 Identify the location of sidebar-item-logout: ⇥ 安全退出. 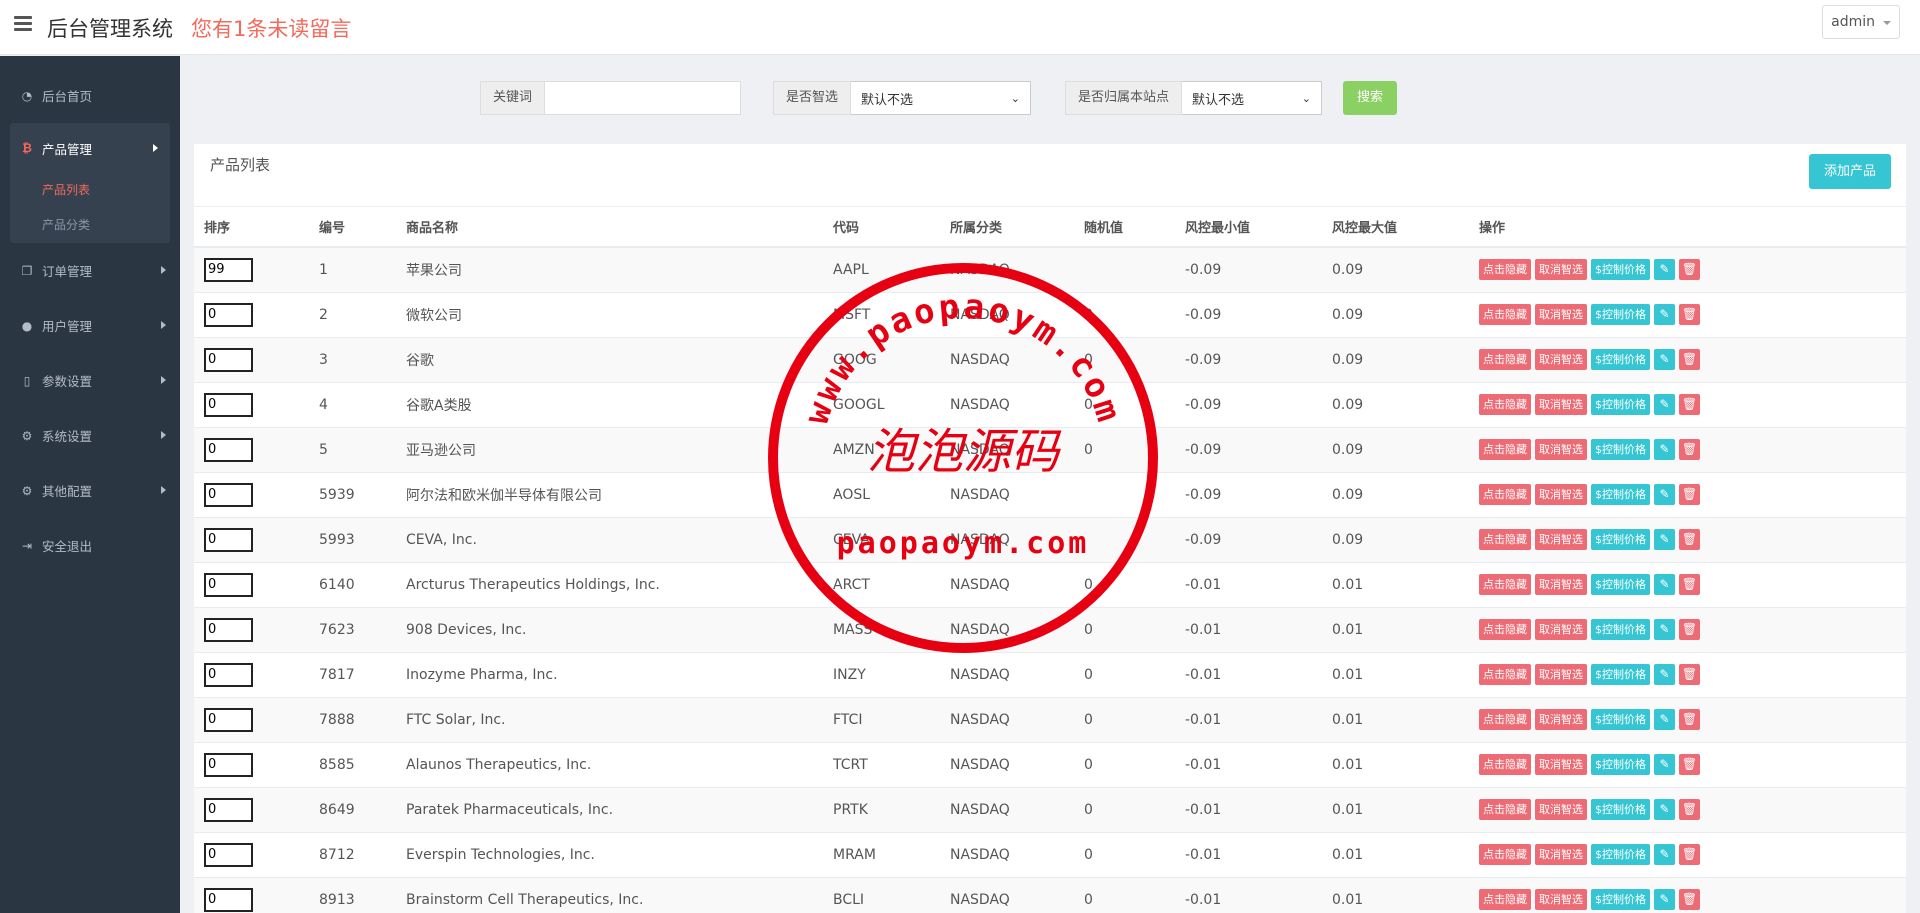
(90, 545).